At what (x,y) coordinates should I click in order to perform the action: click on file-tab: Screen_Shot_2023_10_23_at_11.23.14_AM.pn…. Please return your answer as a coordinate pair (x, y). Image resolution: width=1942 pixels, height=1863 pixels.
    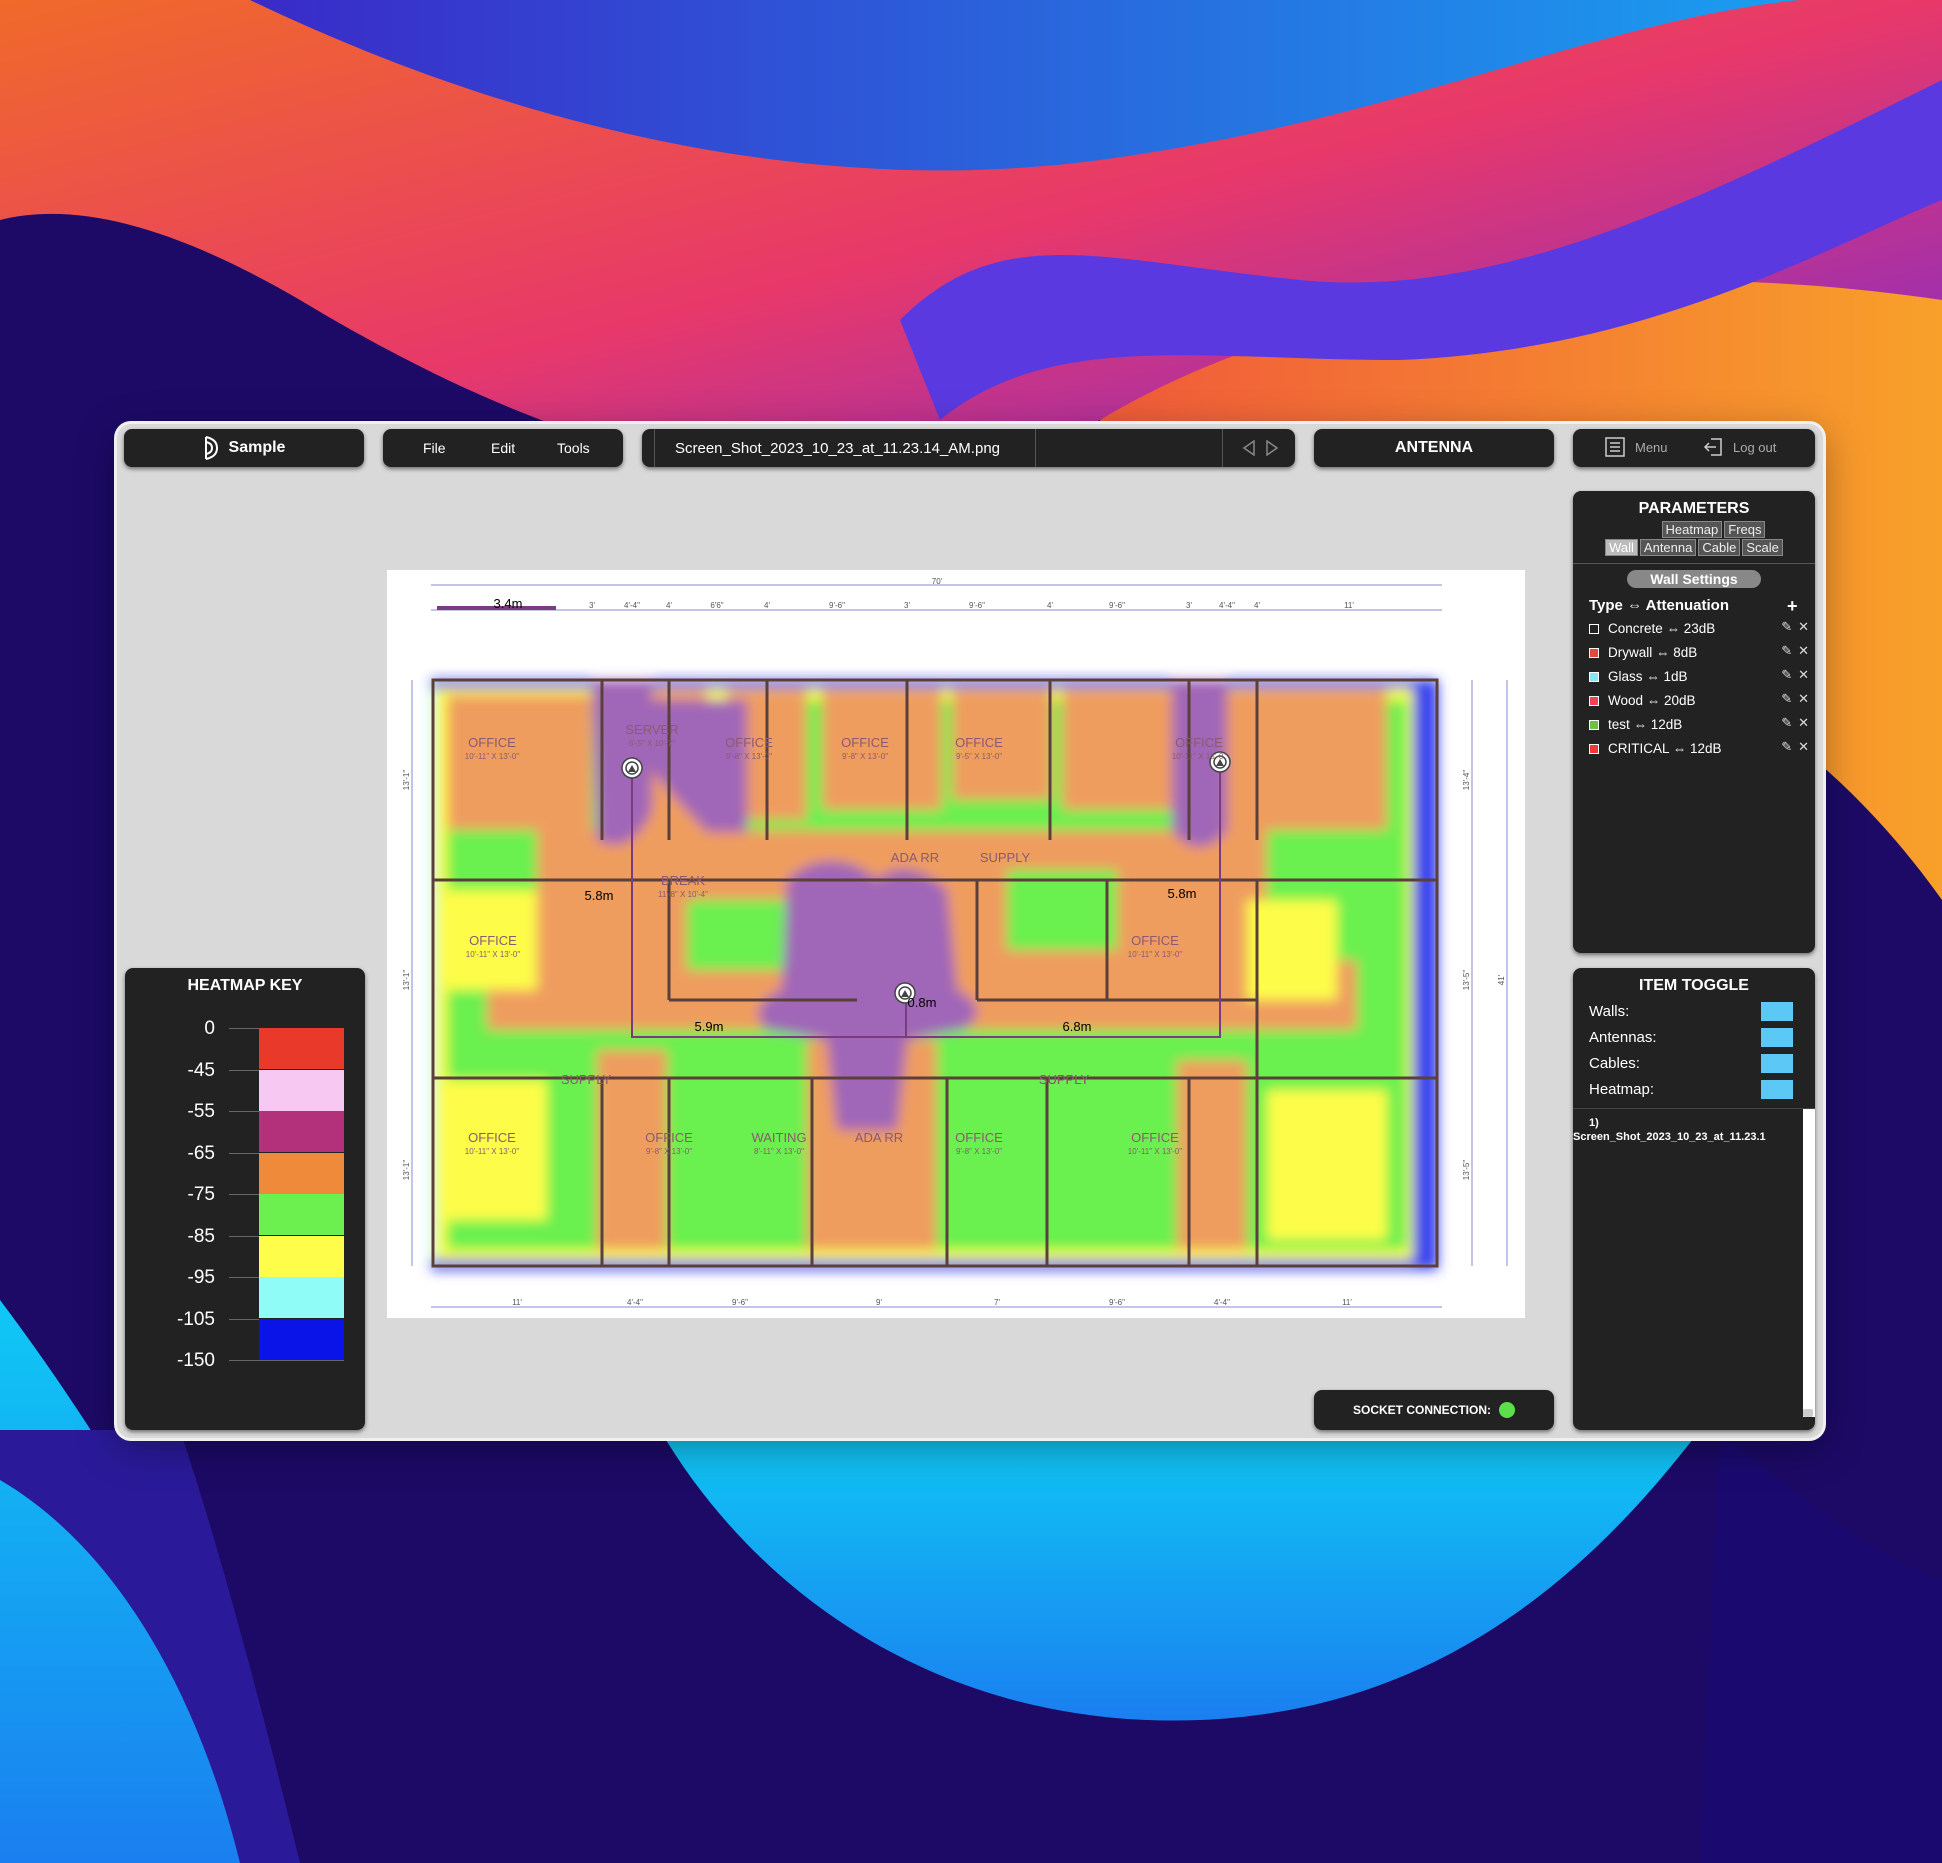
    Looking at the image, I should click on (845, 448).